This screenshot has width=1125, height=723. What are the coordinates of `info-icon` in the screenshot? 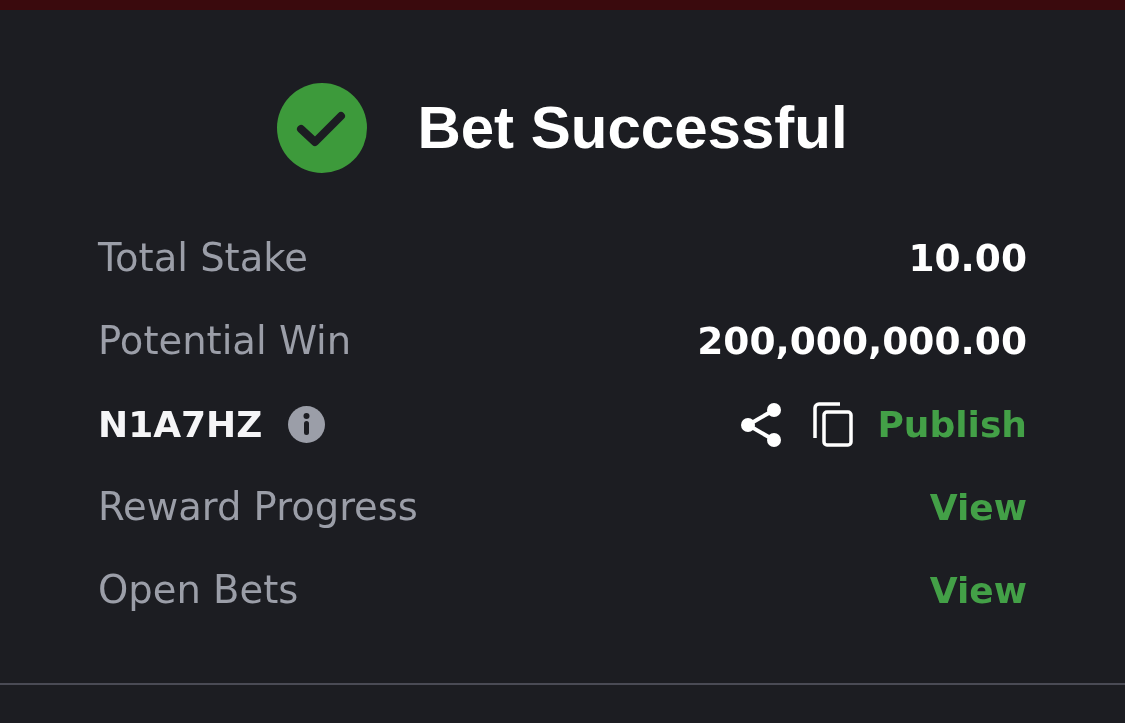 It's located at (307, 424).